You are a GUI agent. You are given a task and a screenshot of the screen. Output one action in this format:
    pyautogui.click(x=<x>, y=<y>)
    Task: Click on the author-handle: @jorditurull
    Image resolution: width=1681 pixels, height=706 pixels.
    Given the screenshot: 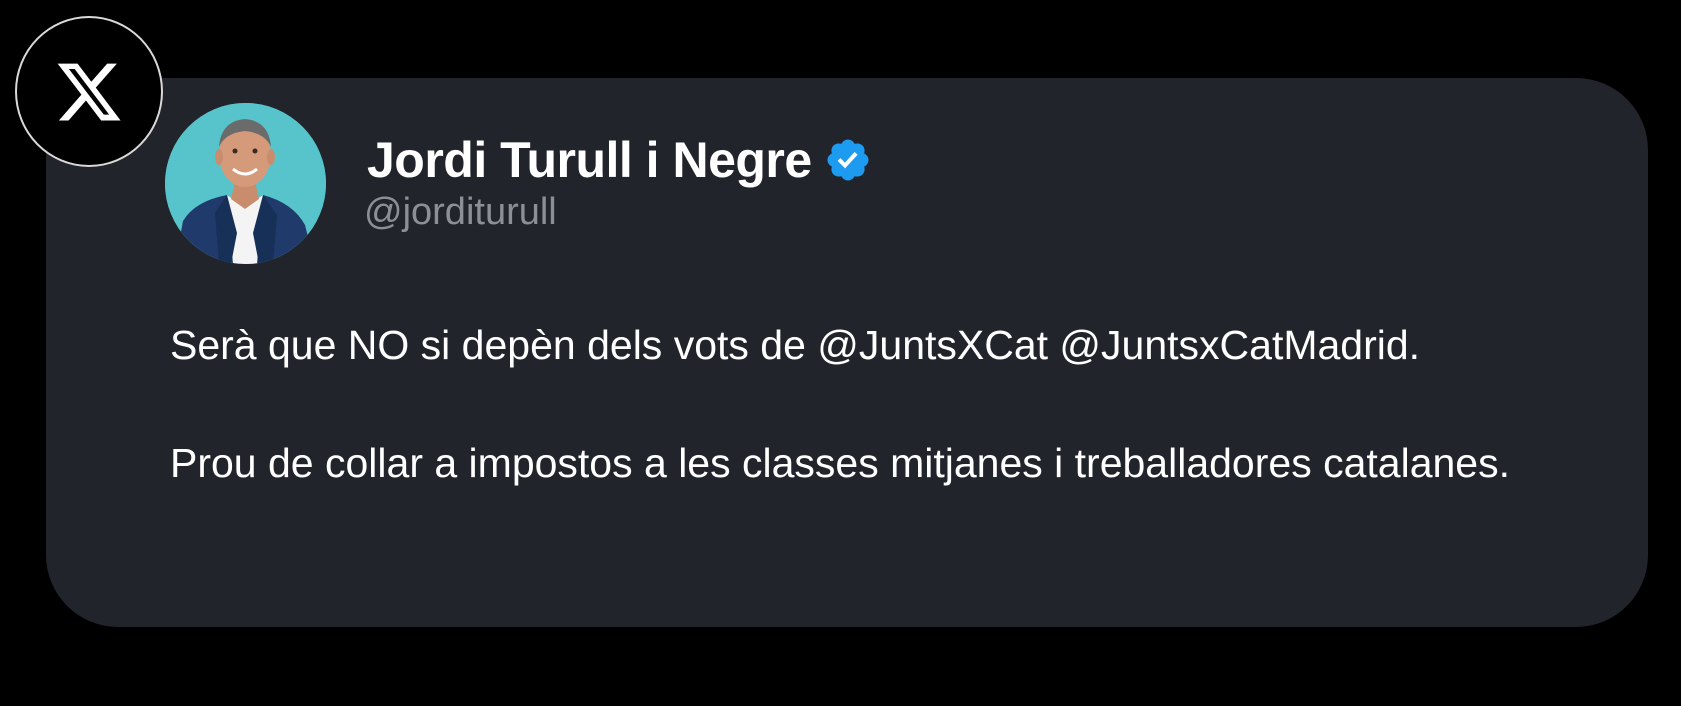 What is the action you would take?
    pyautogui.click(x=460, y=213)
    